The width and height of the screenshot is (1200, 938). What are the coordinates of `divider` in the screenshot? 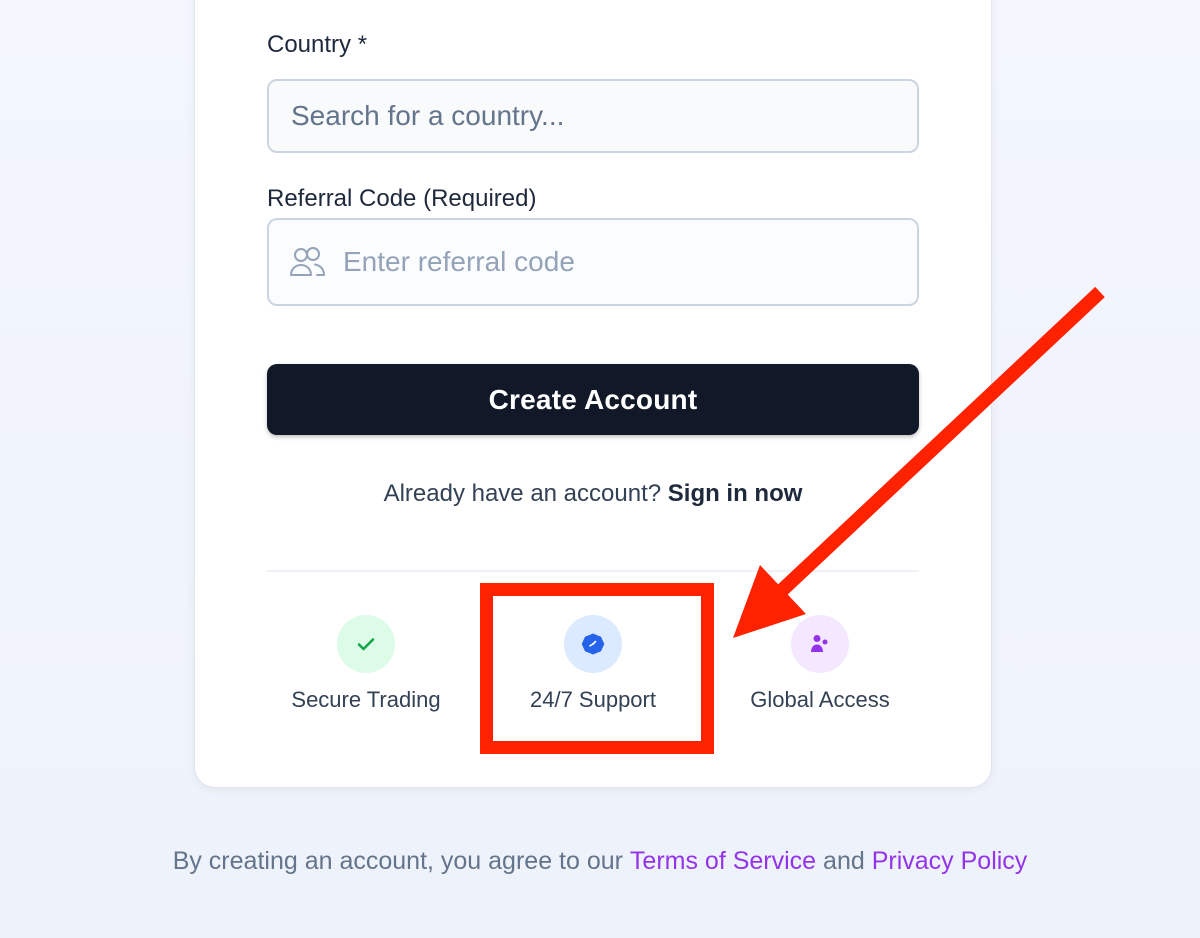 It's located at (593, 571).